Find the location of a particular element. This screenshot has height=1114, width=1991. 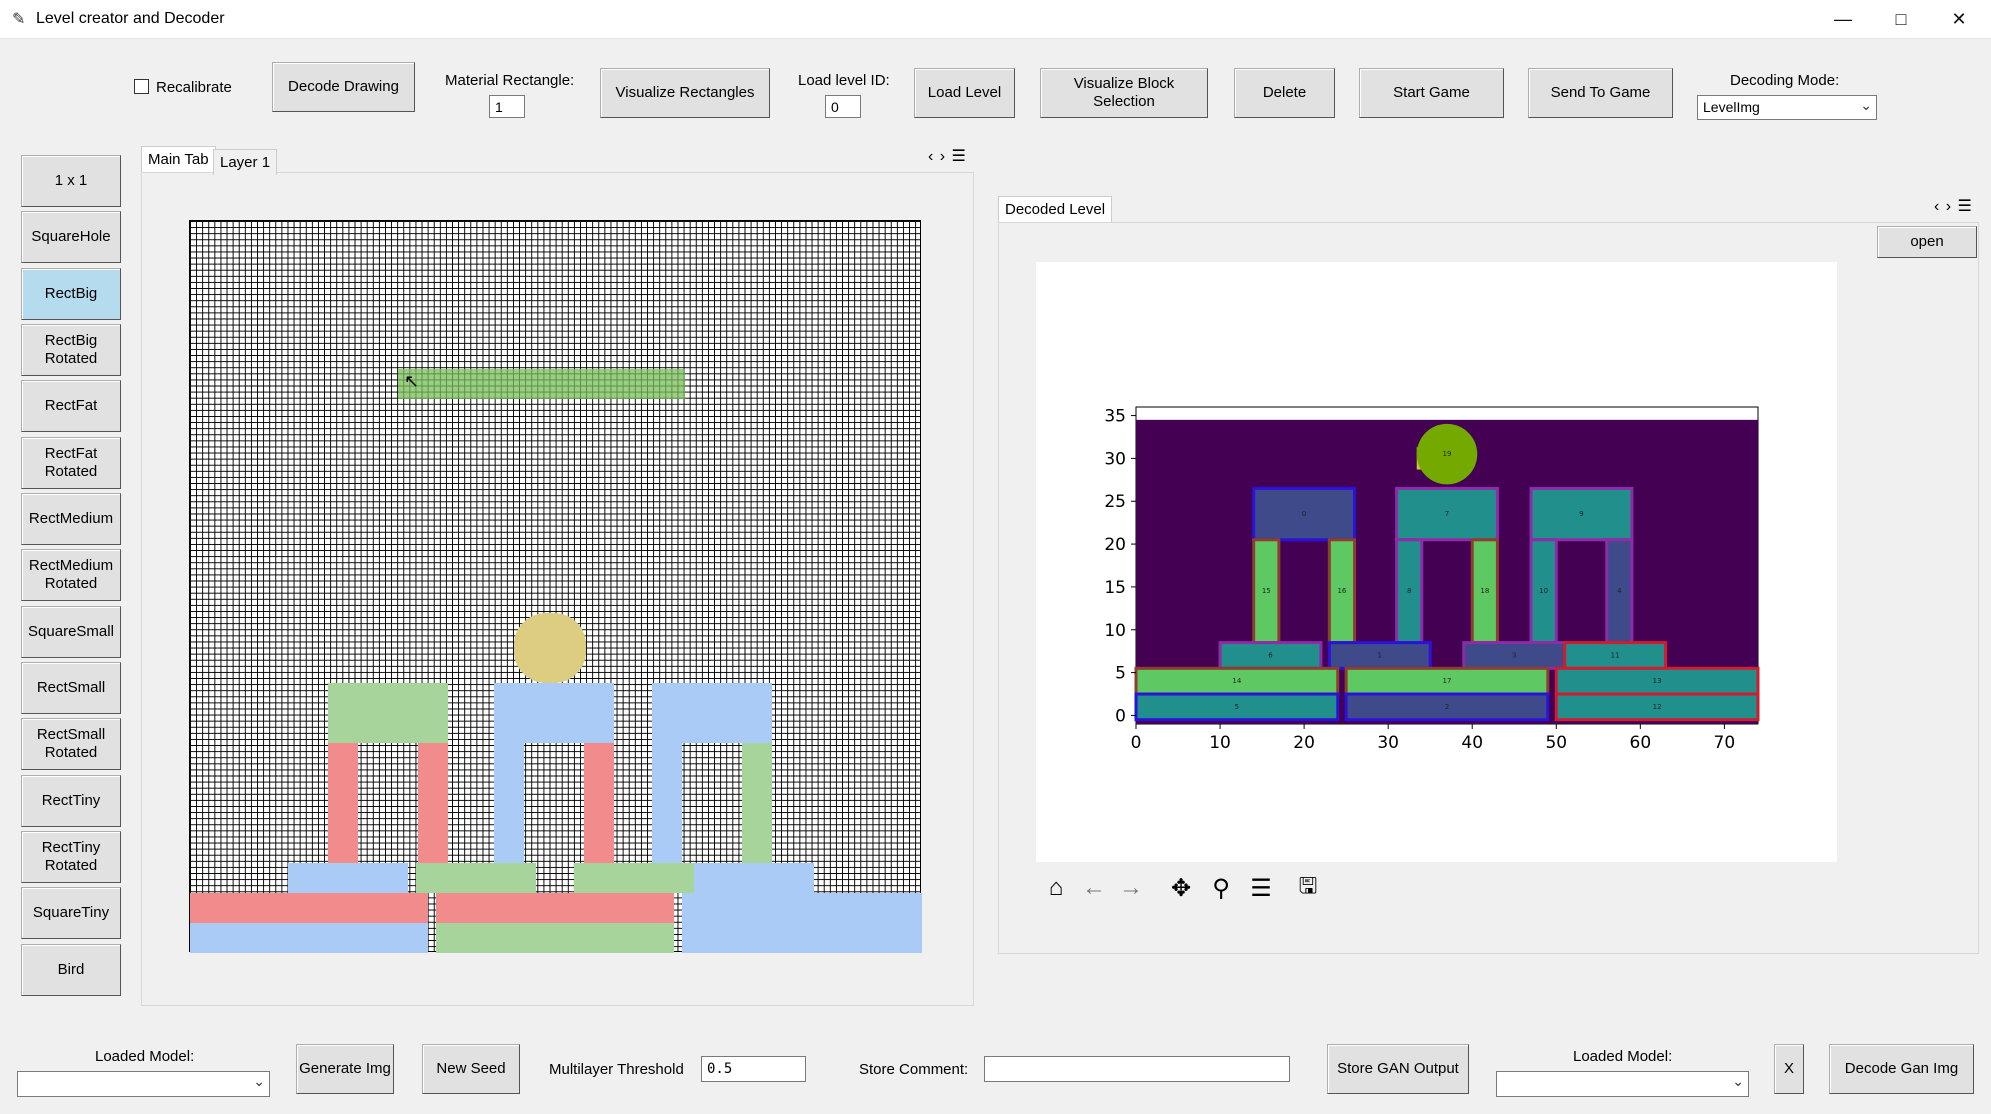

title-bar: ✎ Level creator and Decoder — □ ✕ is located at coordinates (995, 19).